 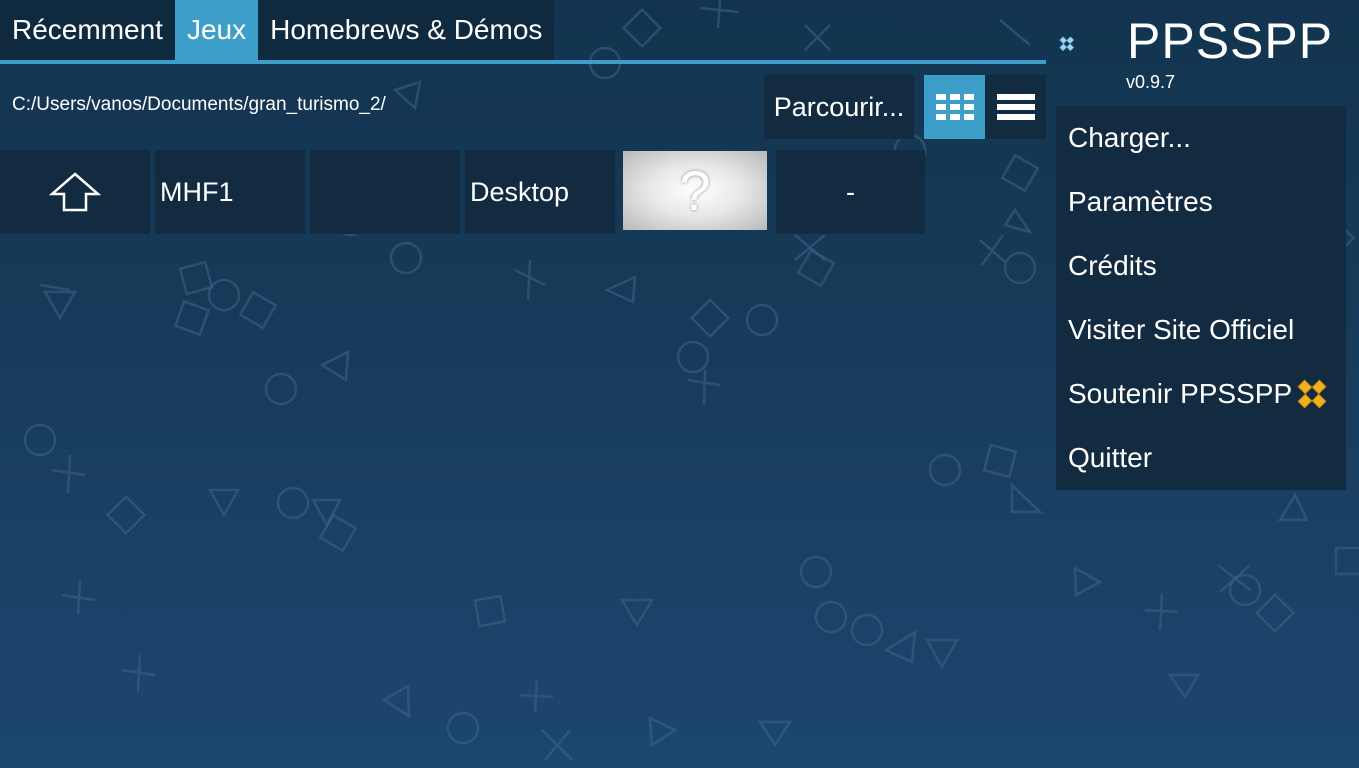 What do you see at coordinates (1110, 458) in the screenshot?
I see `menu-quit: Quitter` at bounding box center [1110, 458].